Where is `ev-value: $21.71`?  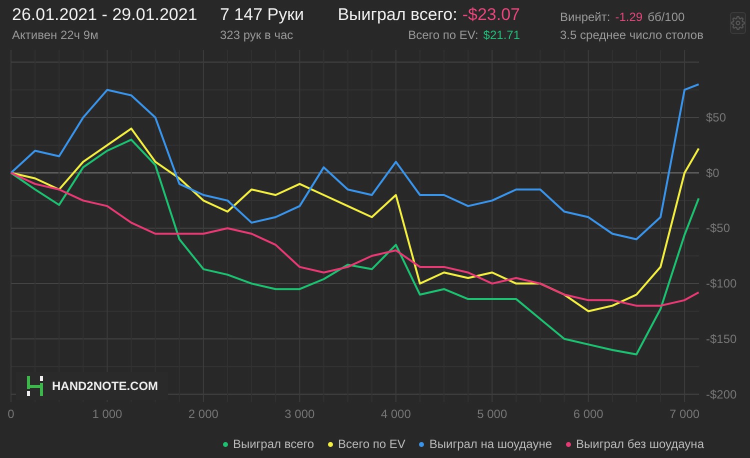 ev-value: $21.71 is located at coordinates (501, 35).